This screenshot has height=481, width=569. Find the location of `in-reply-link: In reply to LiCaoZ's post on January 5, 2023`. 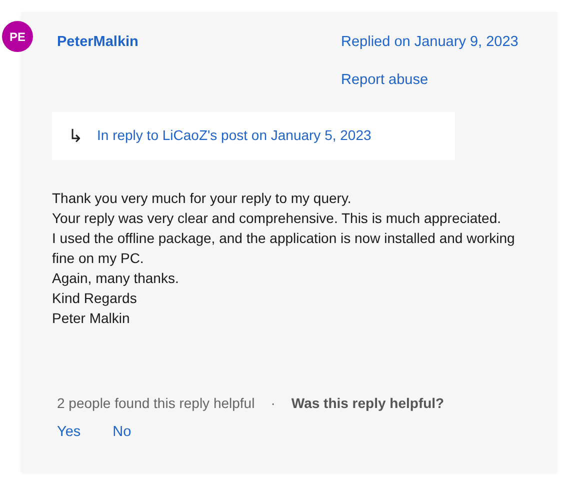

in-reply-link: In reply to LiCaoZ's post on January 5, 2023 is located at coordinates (234, 135).